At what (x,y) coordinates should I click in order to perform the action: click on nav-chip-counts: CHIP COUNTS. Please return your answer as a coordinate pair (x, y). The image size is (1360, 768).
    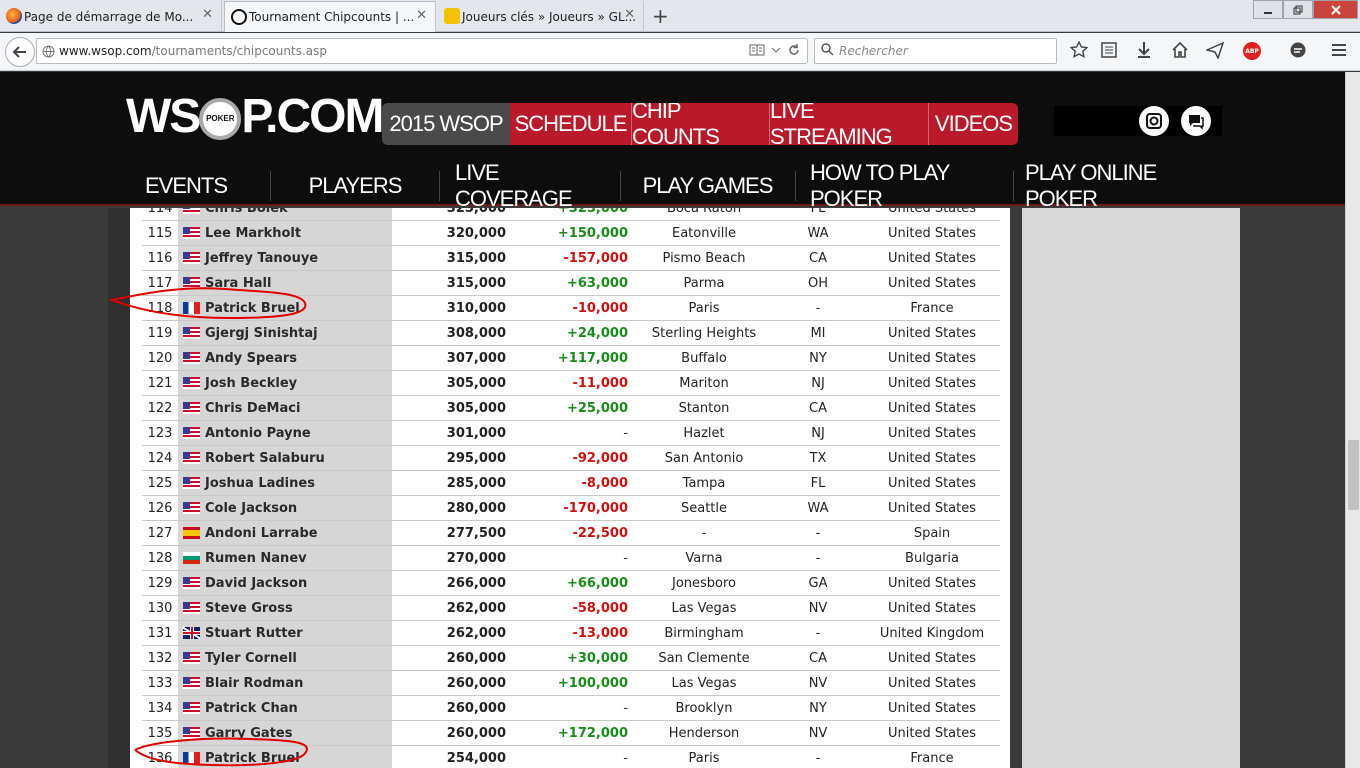
    Looking at the image, I should click on (700, 124).